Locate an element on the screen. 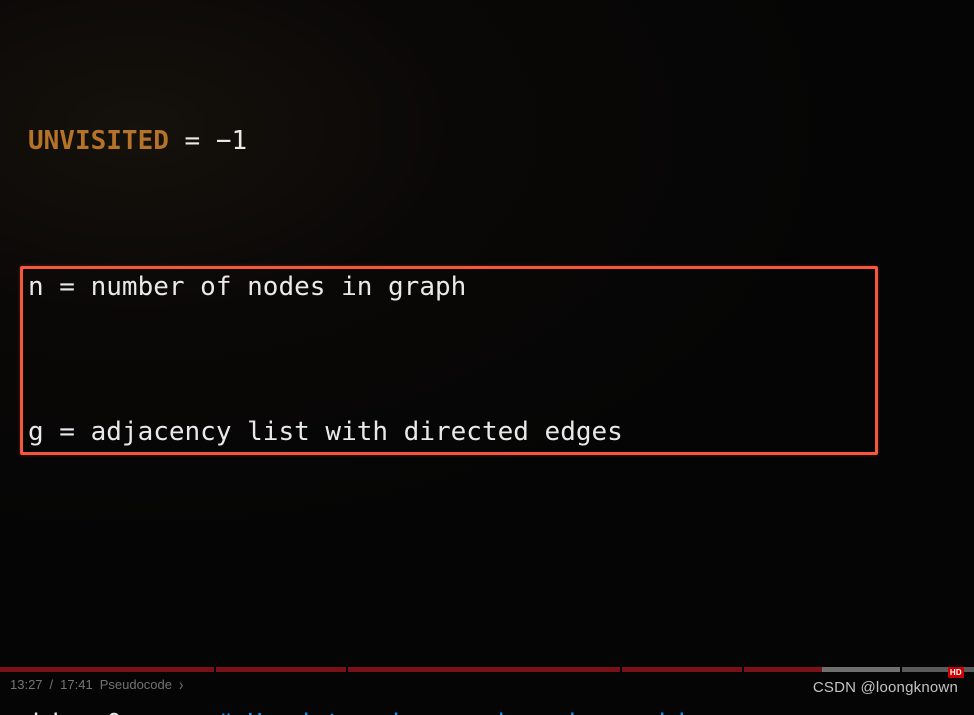 The height and width of the screenshot is (715, 974). current-time: 13:27 is located at coordinates (26, 684).